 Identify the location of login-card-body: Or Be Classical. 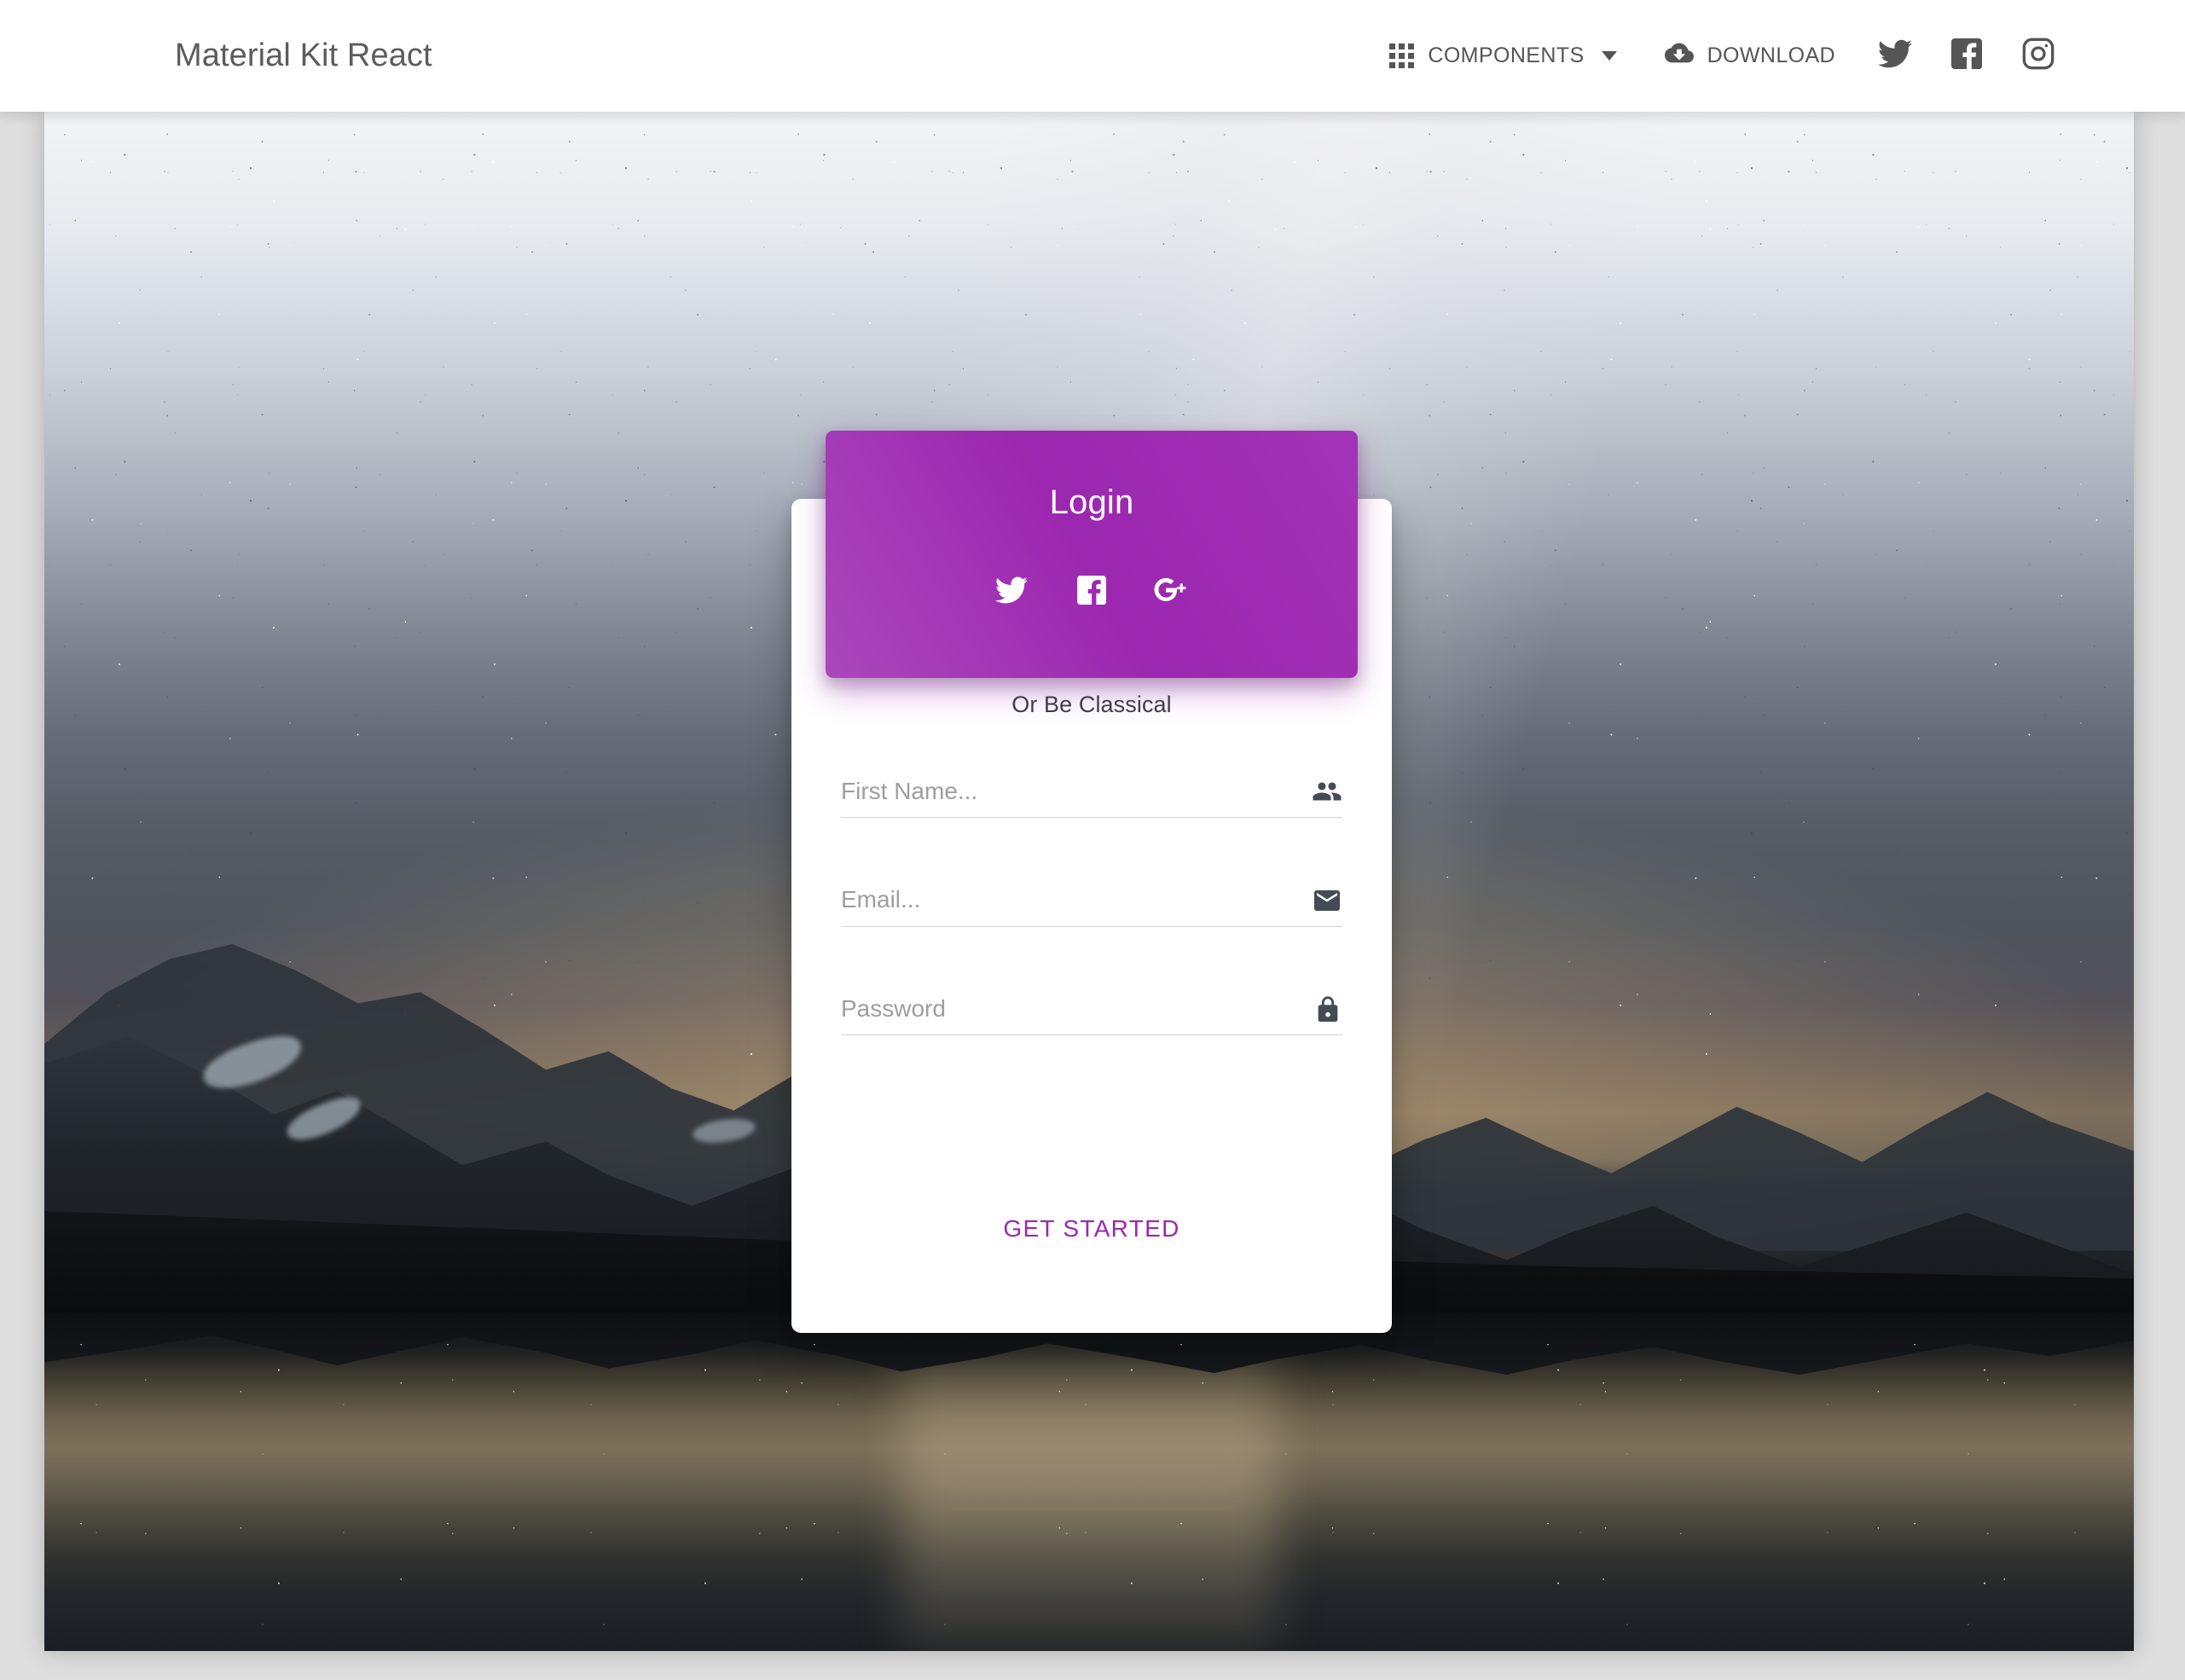
(1091, 864).